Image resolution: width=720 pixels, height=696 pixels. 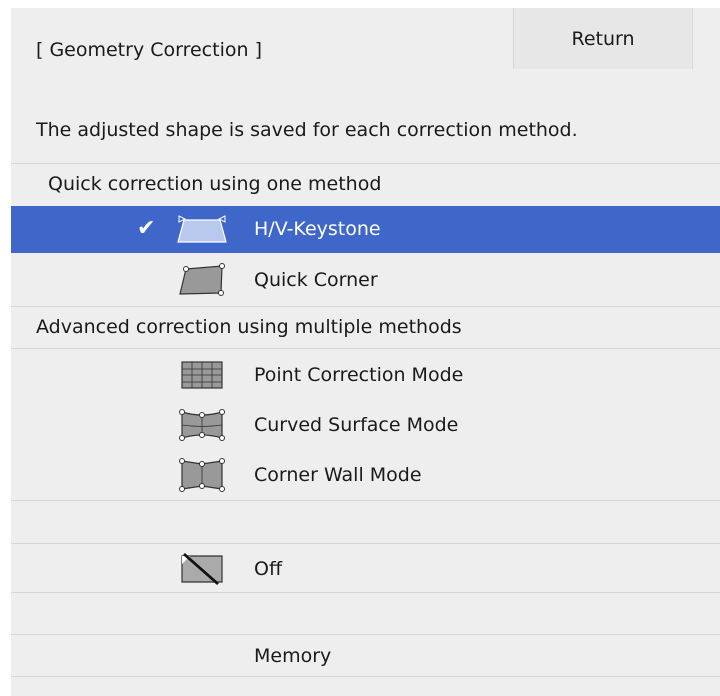 I want to click on curved-surface-icon, so click(x=202, y=425).